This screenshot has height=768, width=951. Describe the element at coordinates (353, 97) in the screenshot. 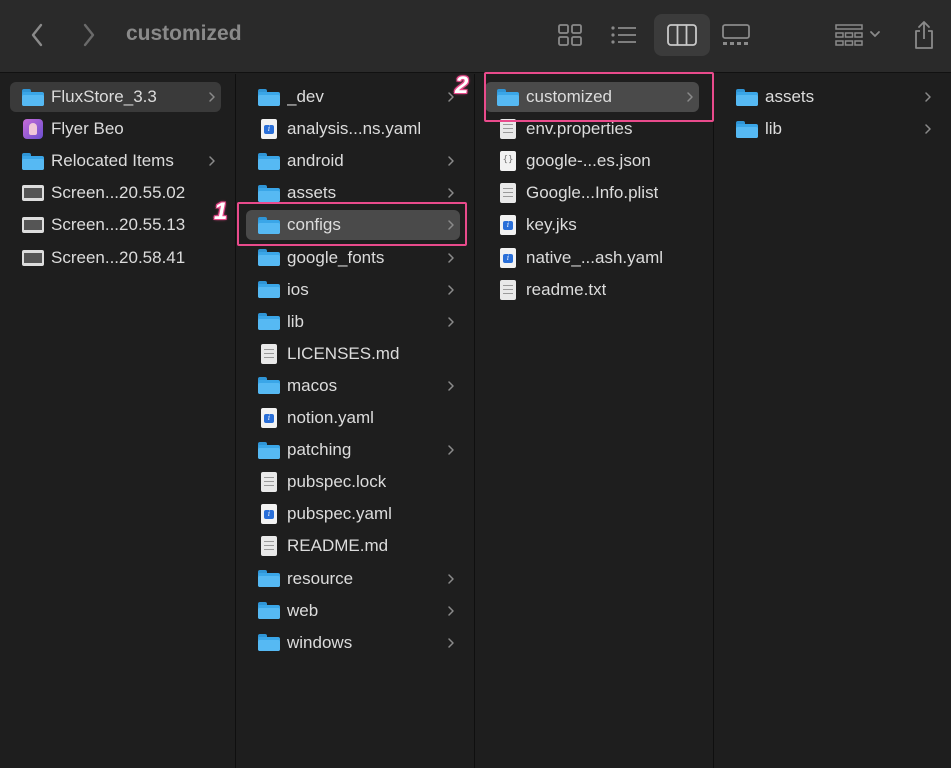

I see `file-item: _dev` at that location.